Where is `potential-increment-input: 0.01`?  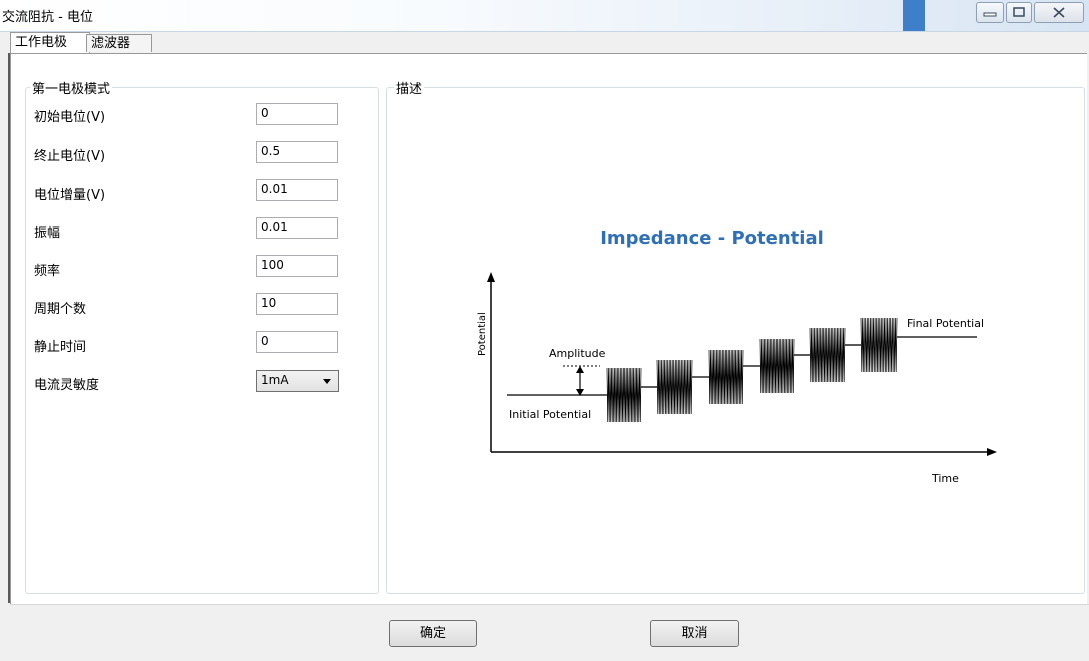
potential-increment-input: 0.01 is located at coordinates (297, 190).